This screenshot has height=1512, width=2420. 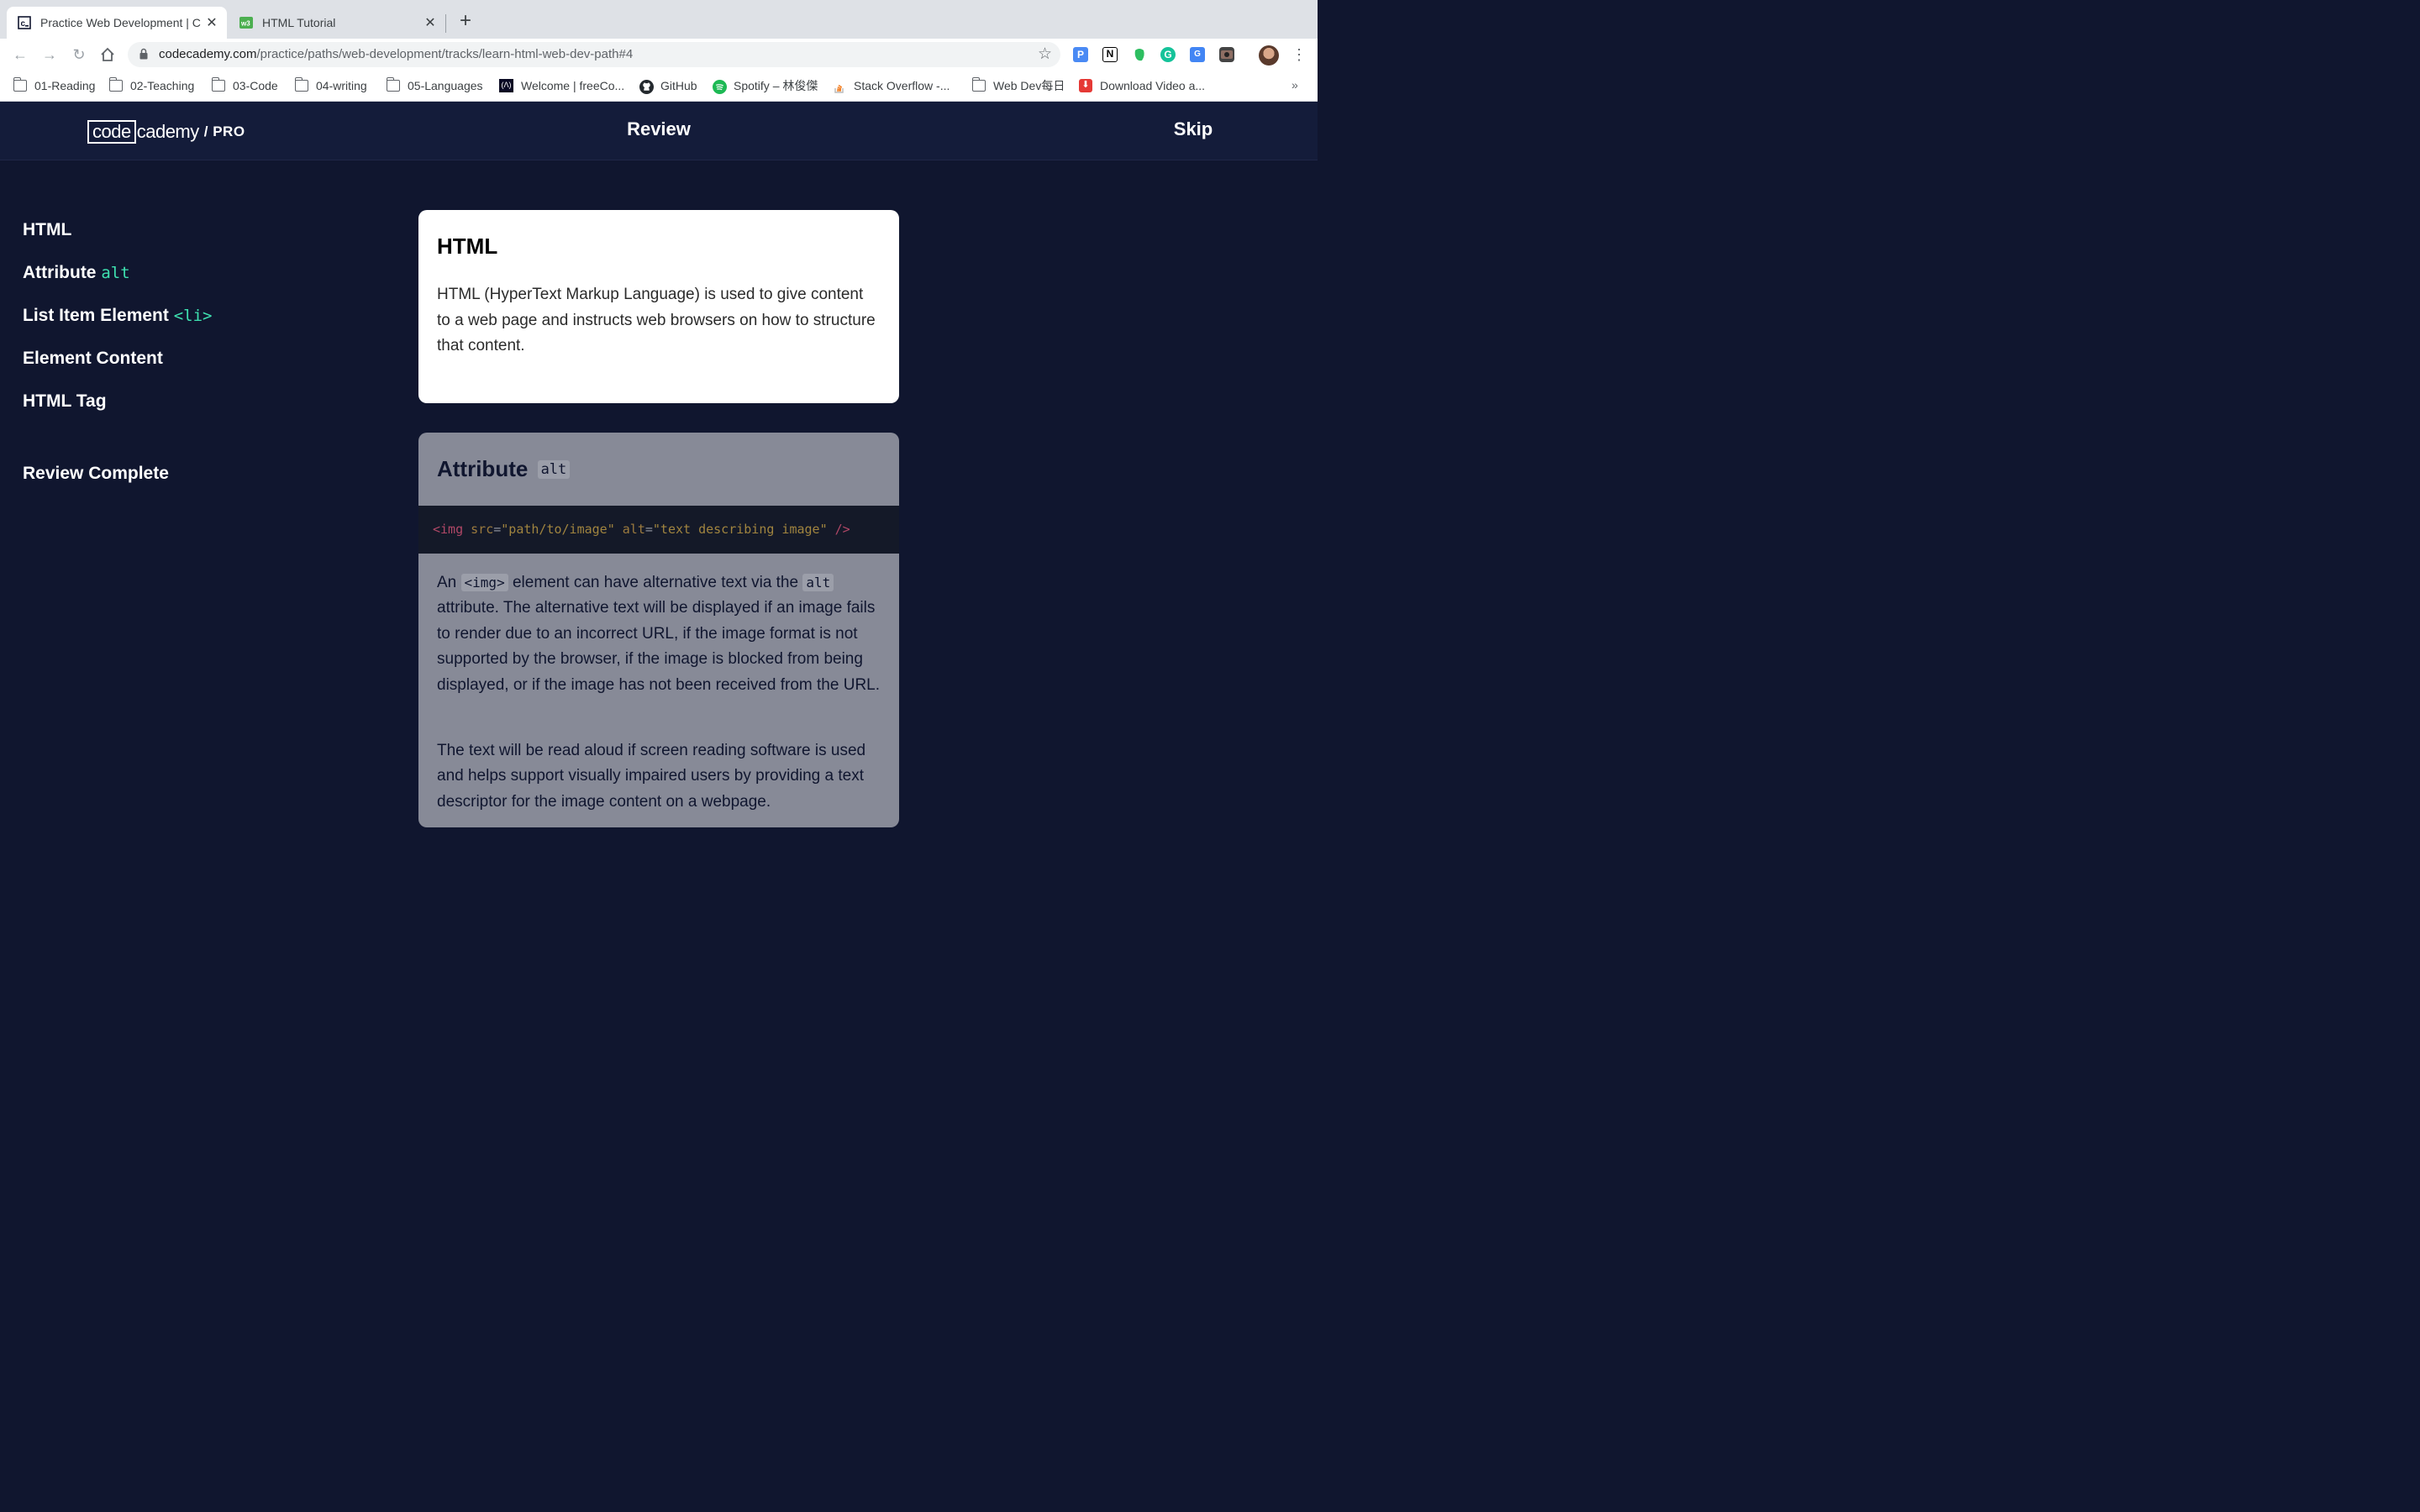 What do you see at coordinates (465, 21) in the screenshot?
I see `new-tab-icon: +` at bounding box center [465, 21].